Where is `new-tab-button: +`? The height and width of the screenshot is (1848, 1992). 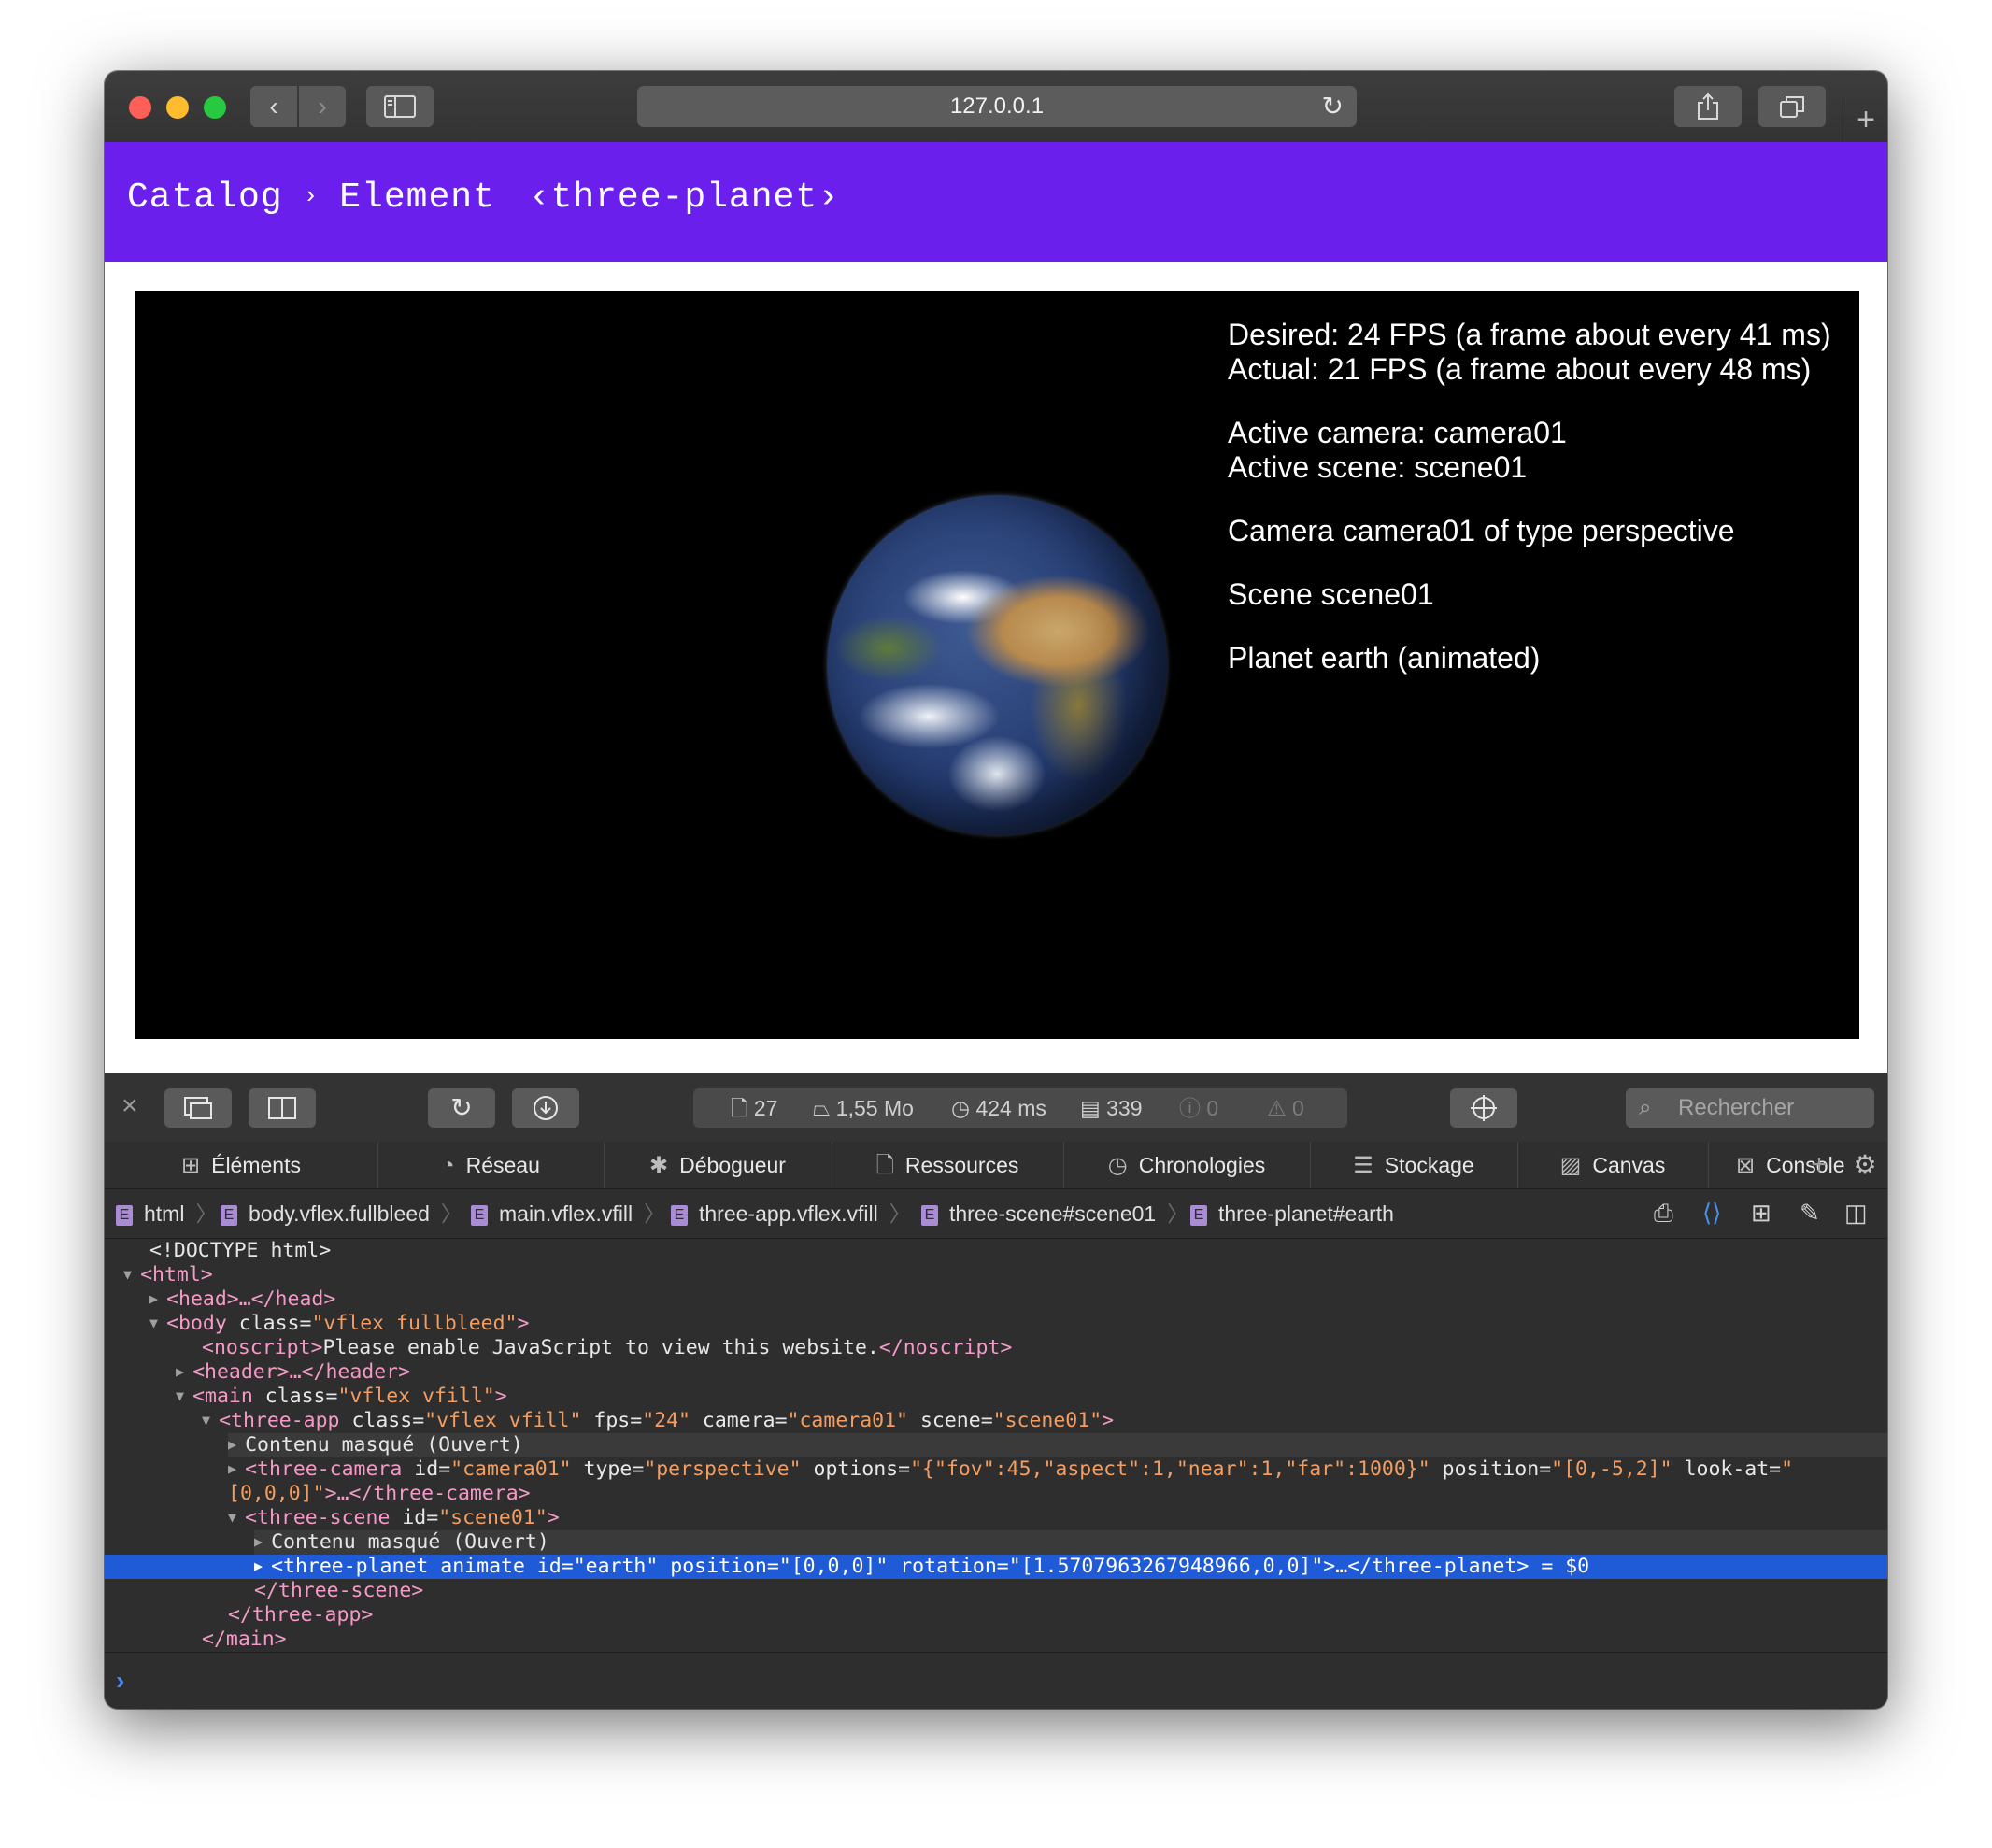
new-tab-button: + is located at coordinates (1865, 119).